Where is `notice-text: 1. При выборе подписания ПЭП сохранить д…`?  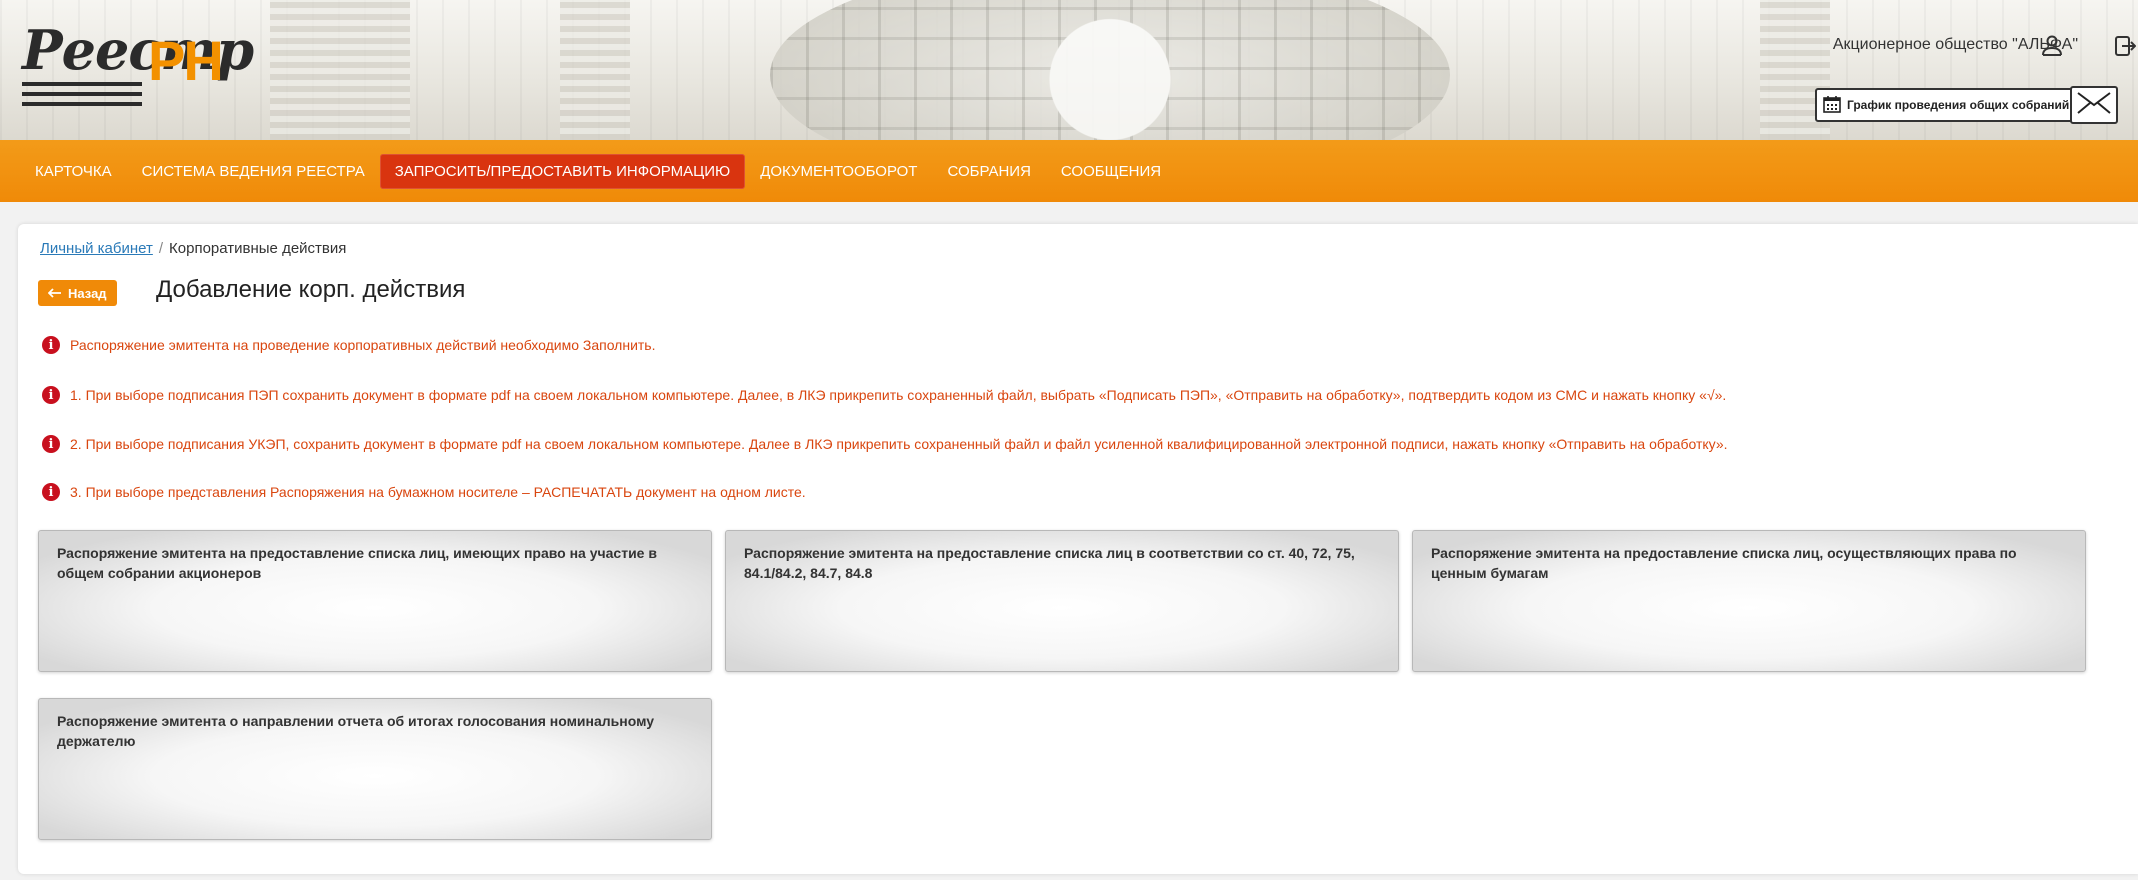
notice-text: 1. При выборе подписания ПЭП сохранить д… is located at coordinates (898, 395).